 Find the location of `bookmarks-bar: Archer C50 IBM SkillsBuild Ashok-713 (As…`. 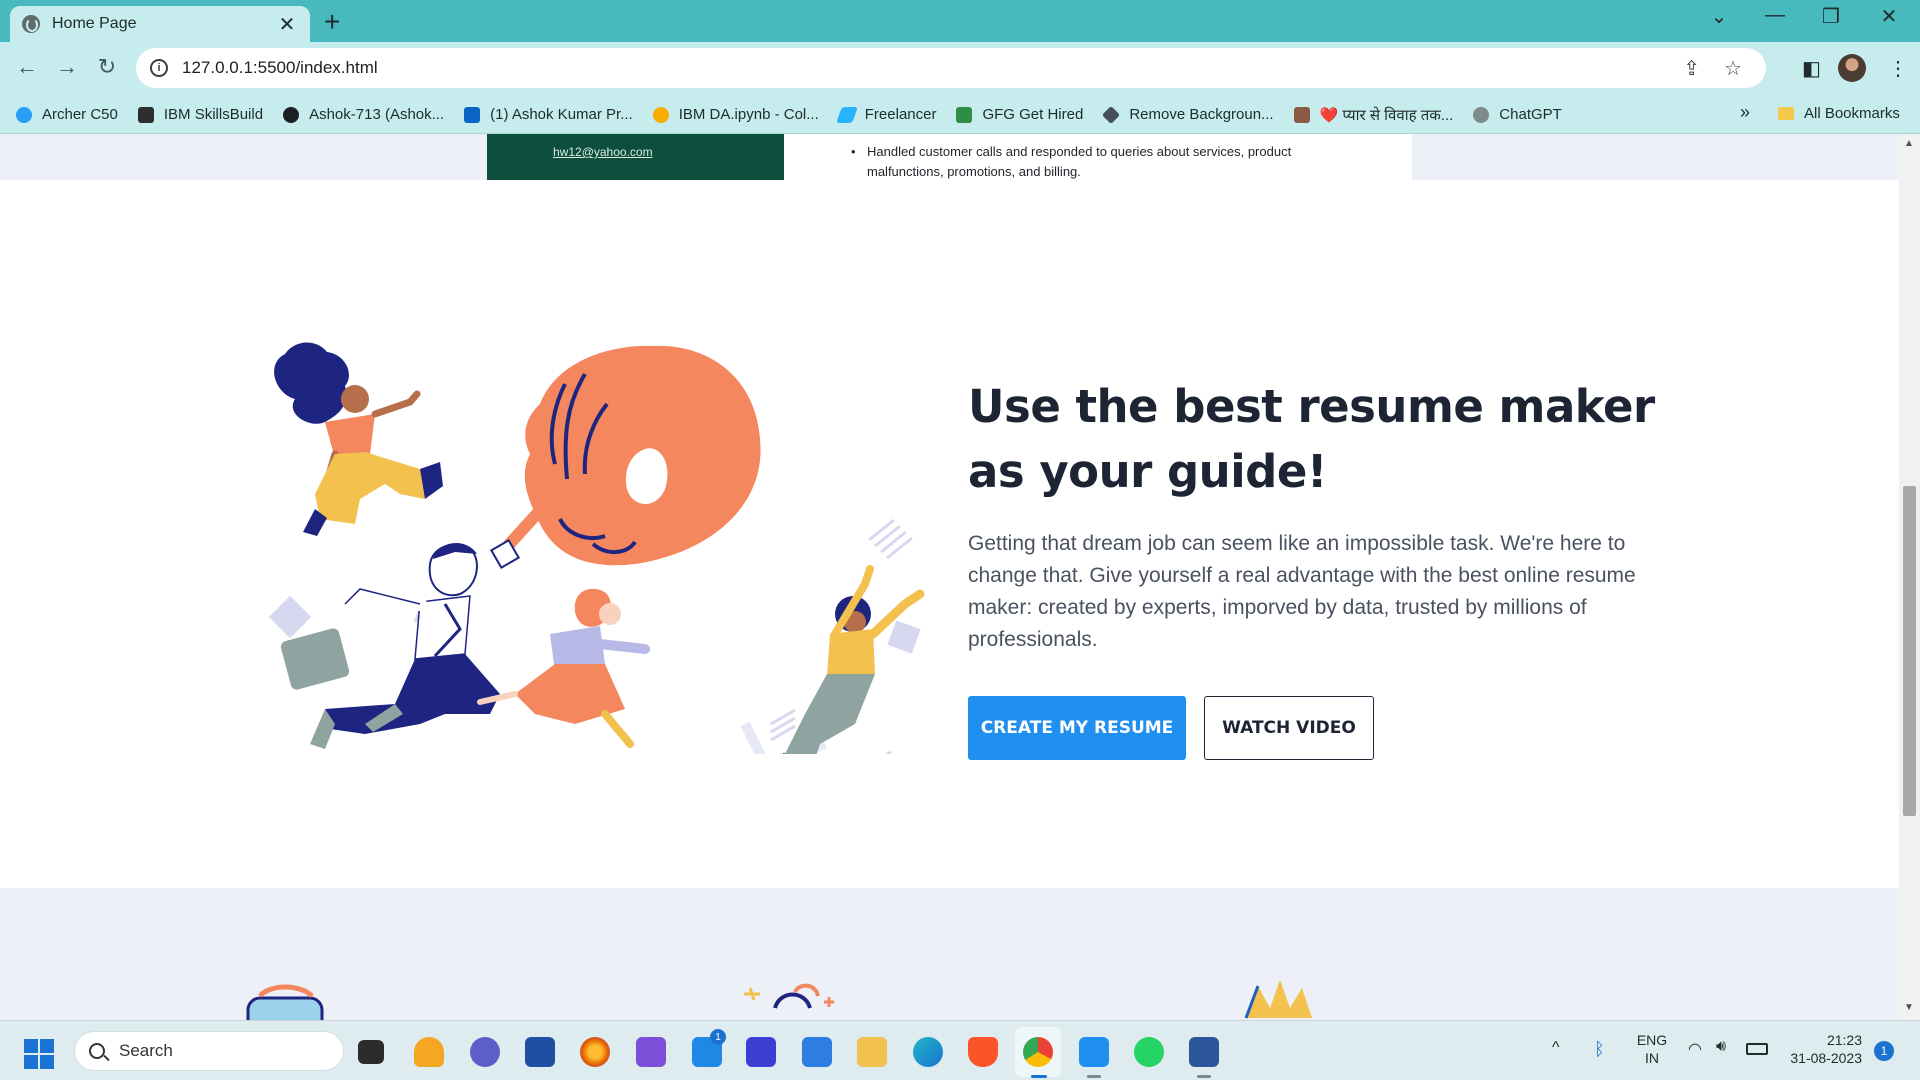

bookmarks-bar: Archer C50 IBM SkillsBuild Ashok-713 (As… is located at coordinates (960, 115).